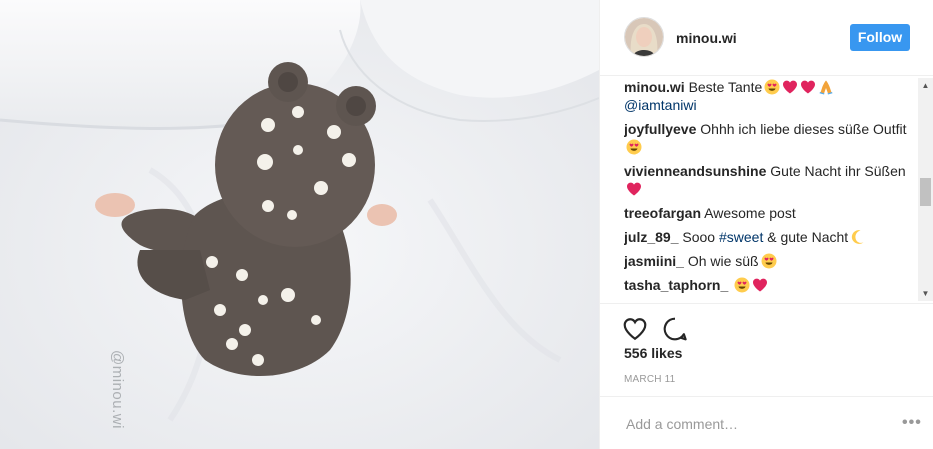 The width and height of the screenshot is (933, 449). What do you see at coordinates (808, 237) in the screenshot?
I see `comment-text: & gute Nacht` at bounding box center [808, 237].